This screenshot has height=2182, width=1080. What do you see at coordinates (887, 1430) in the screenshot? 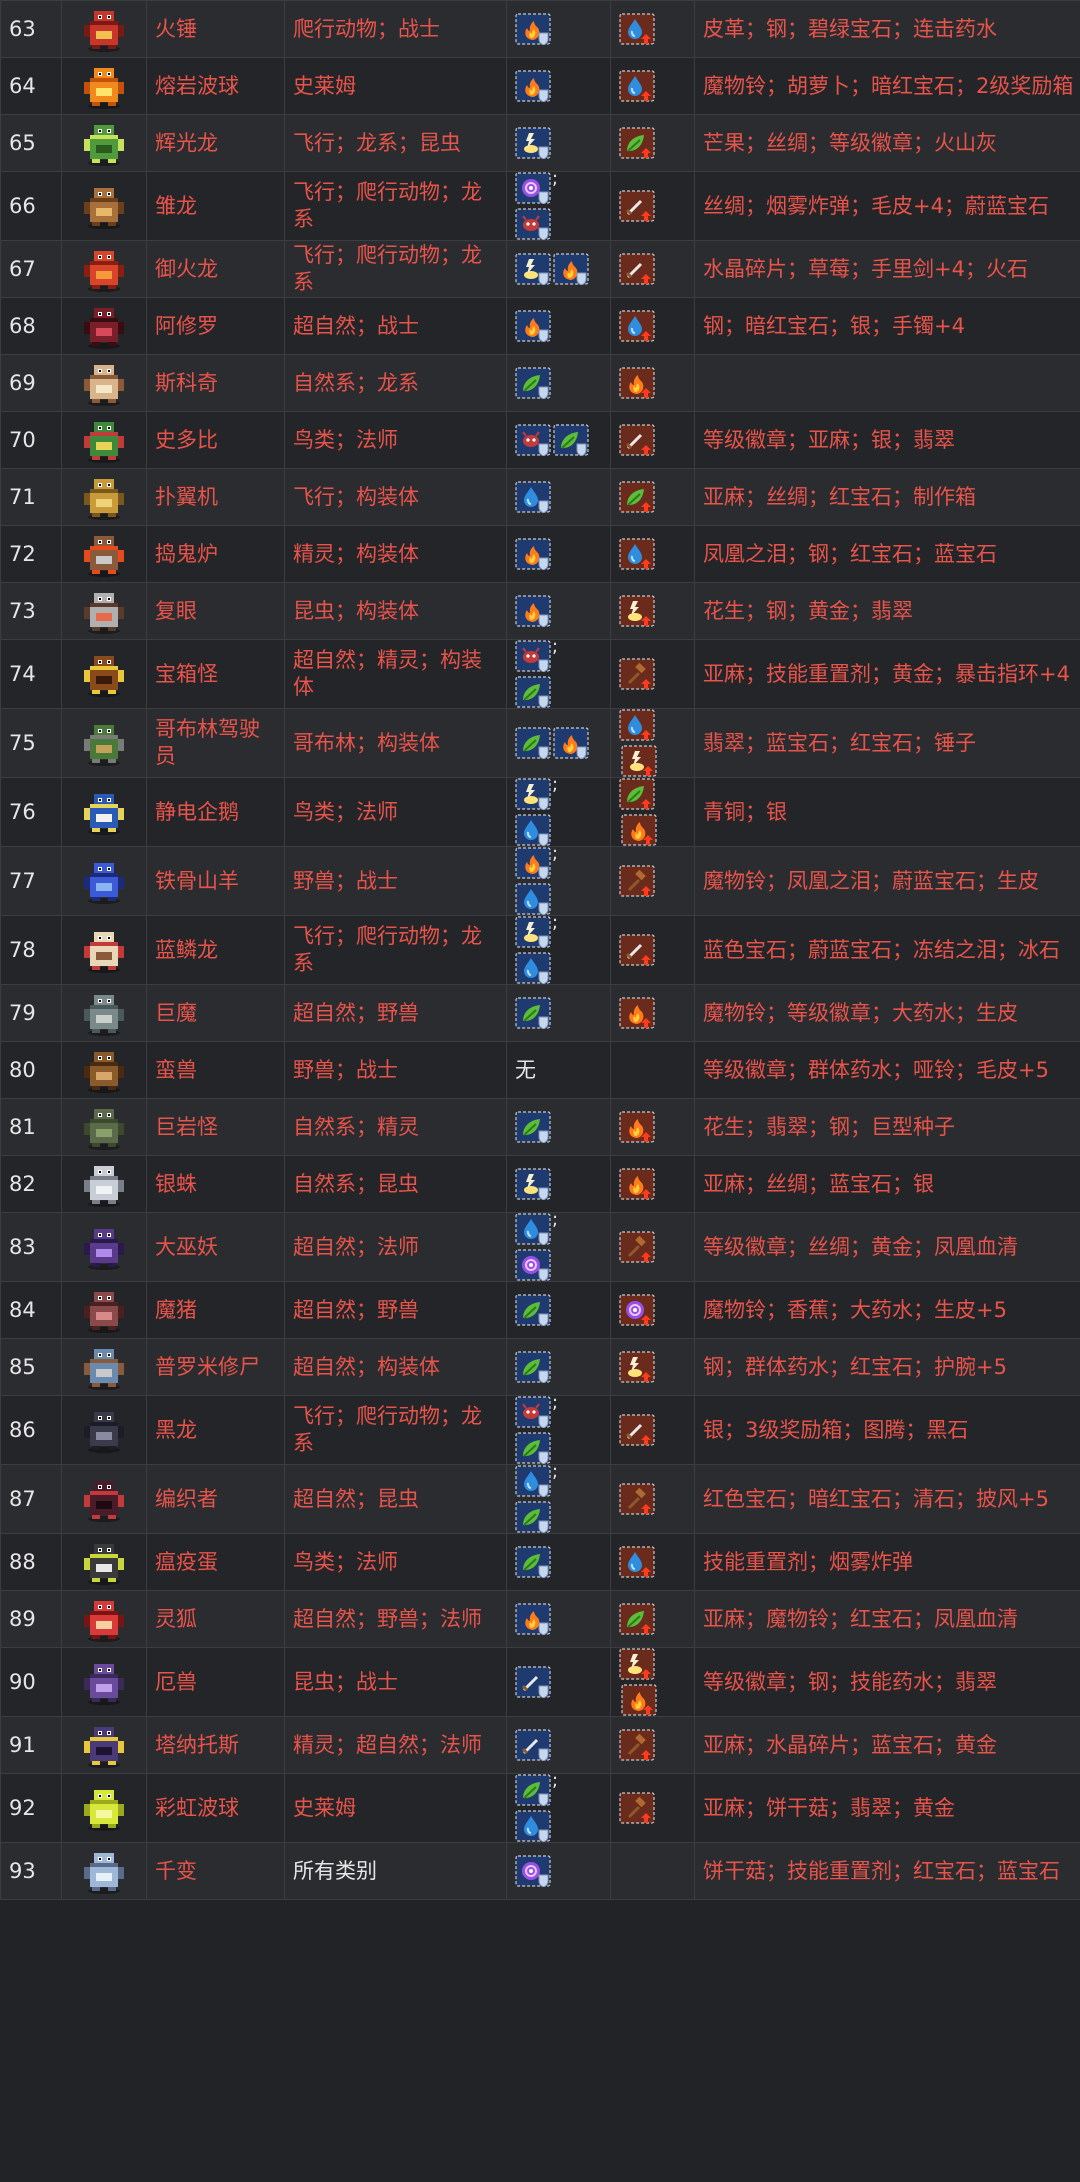
I see `material-list: 银；3级奖励箱；图腾；黑石` at bounding box center [887, 1430].